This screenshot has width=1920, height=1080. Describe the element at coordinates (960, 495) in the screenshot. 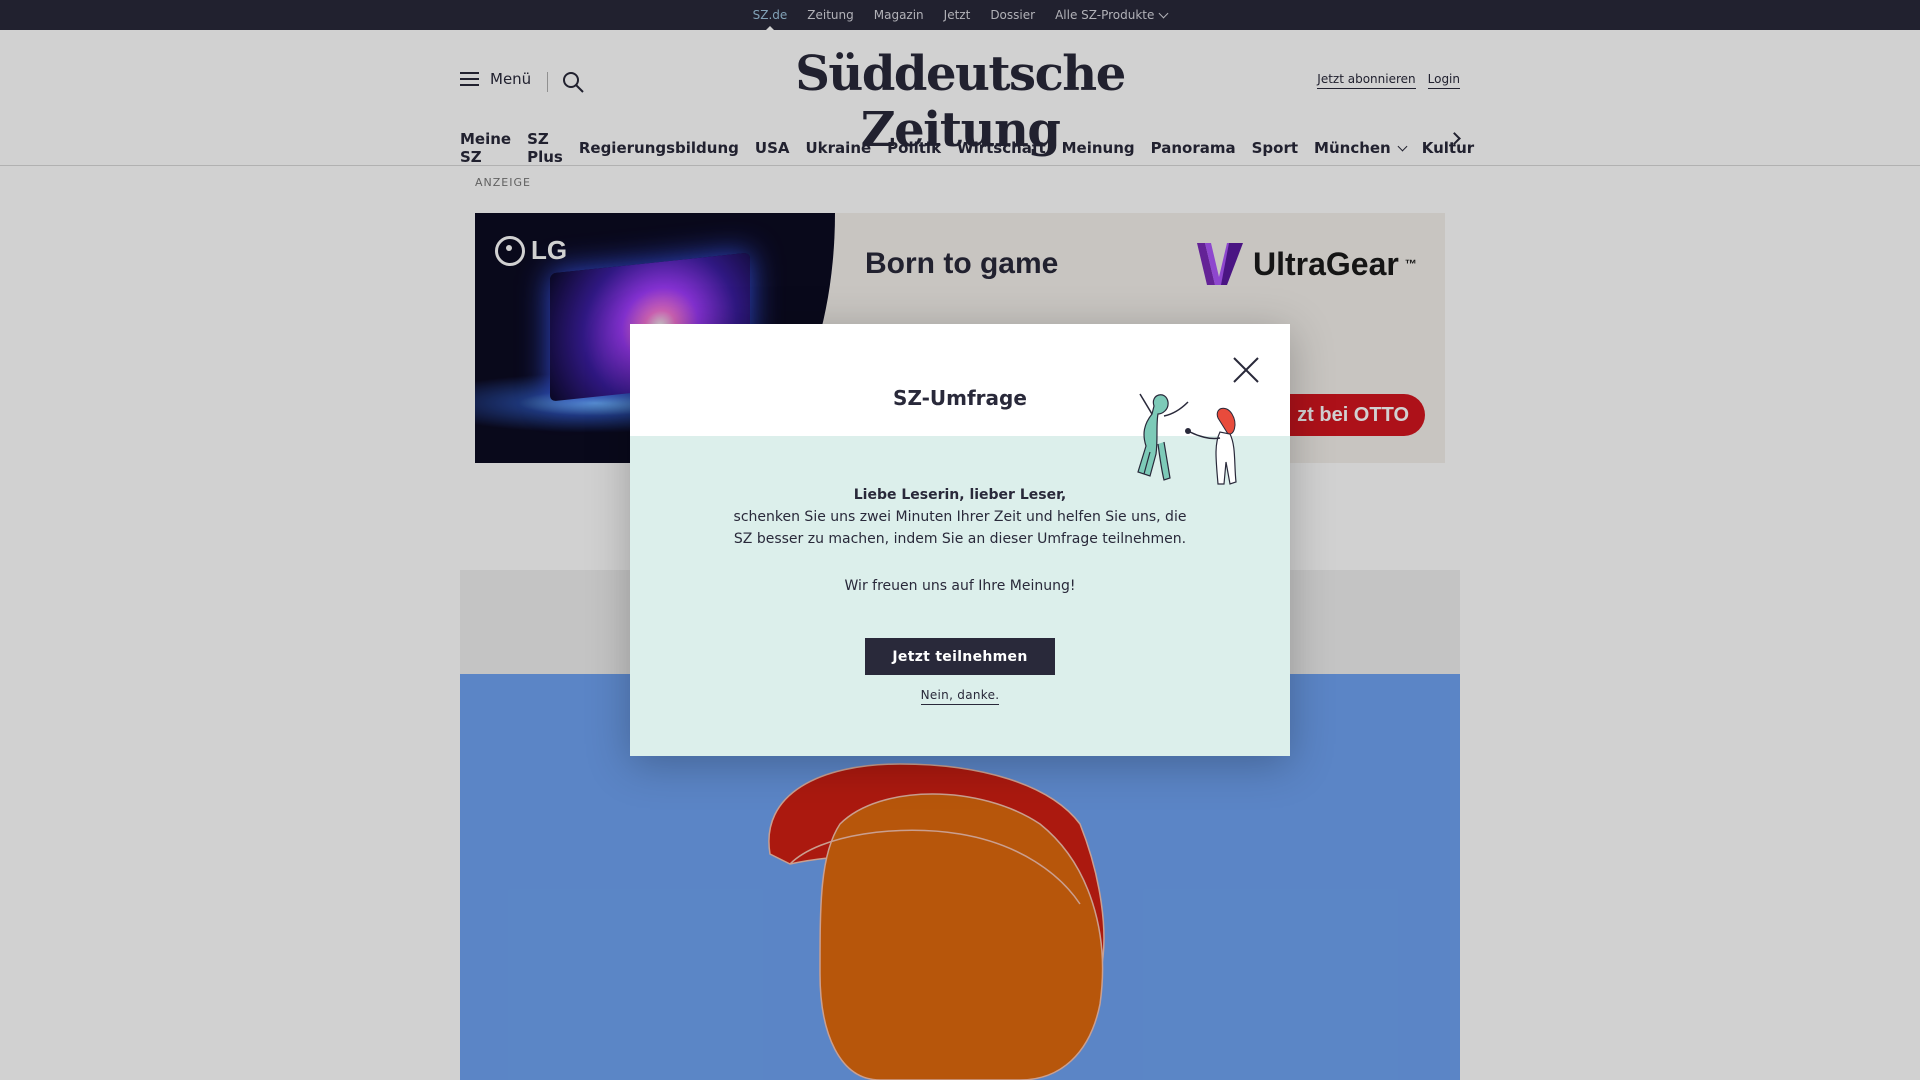

I see `modal-greeting: Liebe Leserin, lieber Leser,` at that location.